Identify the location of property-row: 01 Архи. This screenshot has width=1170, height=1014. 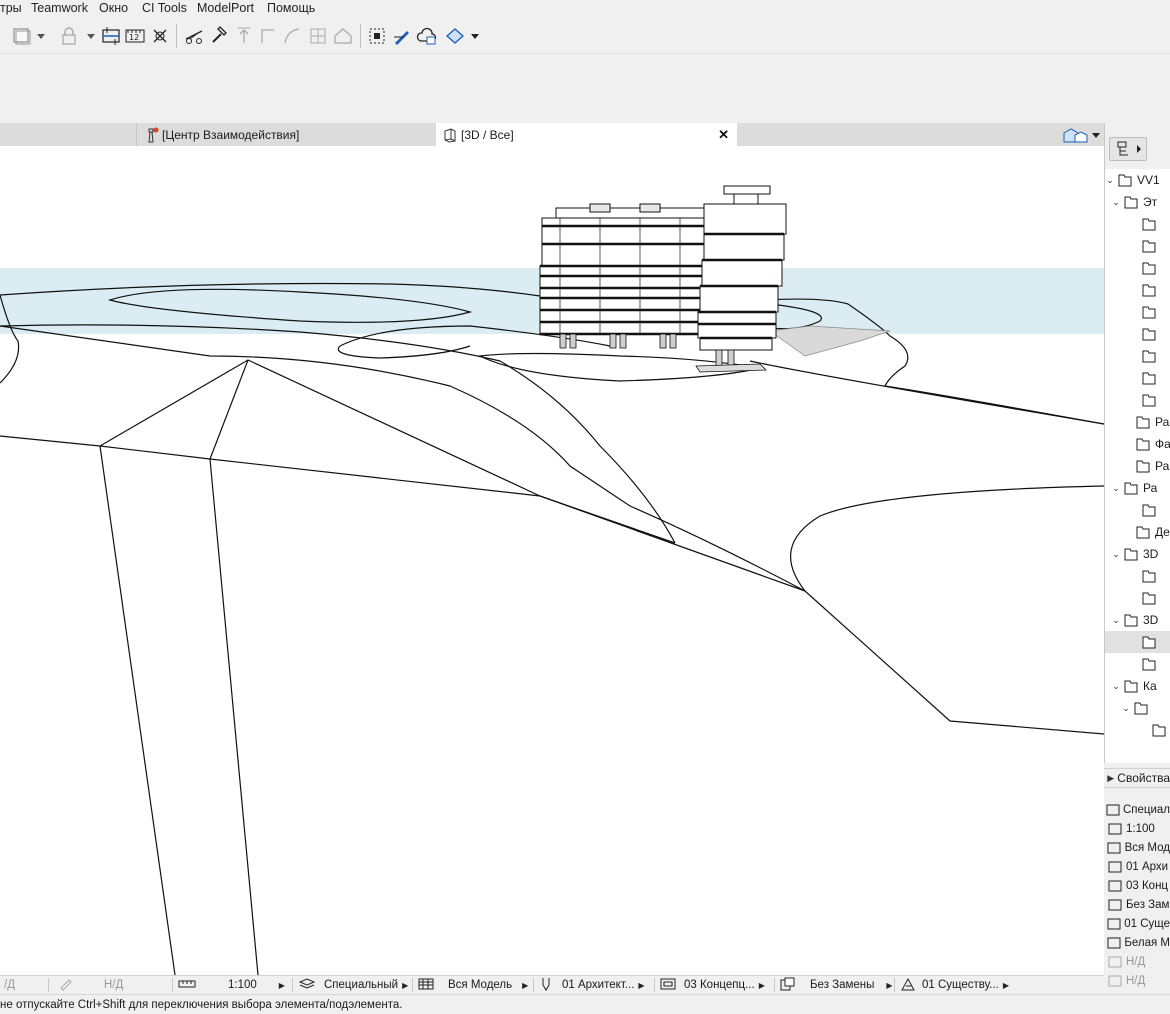
(1137, 866).